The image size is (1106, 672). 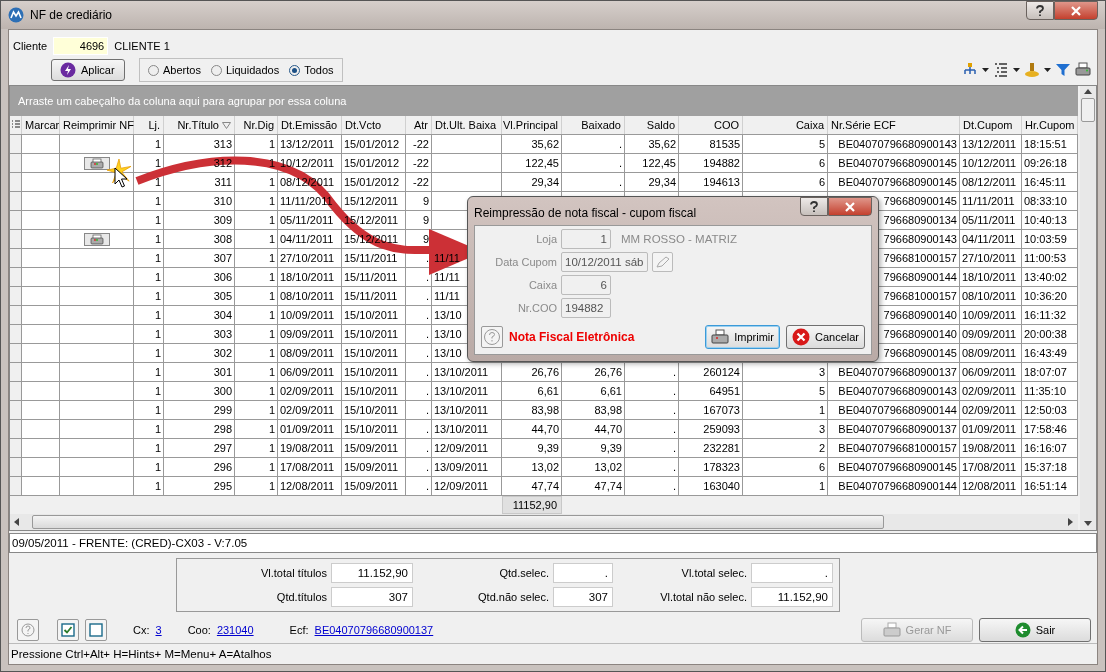 What do you see at coordinates (421, 144) in the screenshot?
I see `table-cell: -22` at bounding box center [421, 144].